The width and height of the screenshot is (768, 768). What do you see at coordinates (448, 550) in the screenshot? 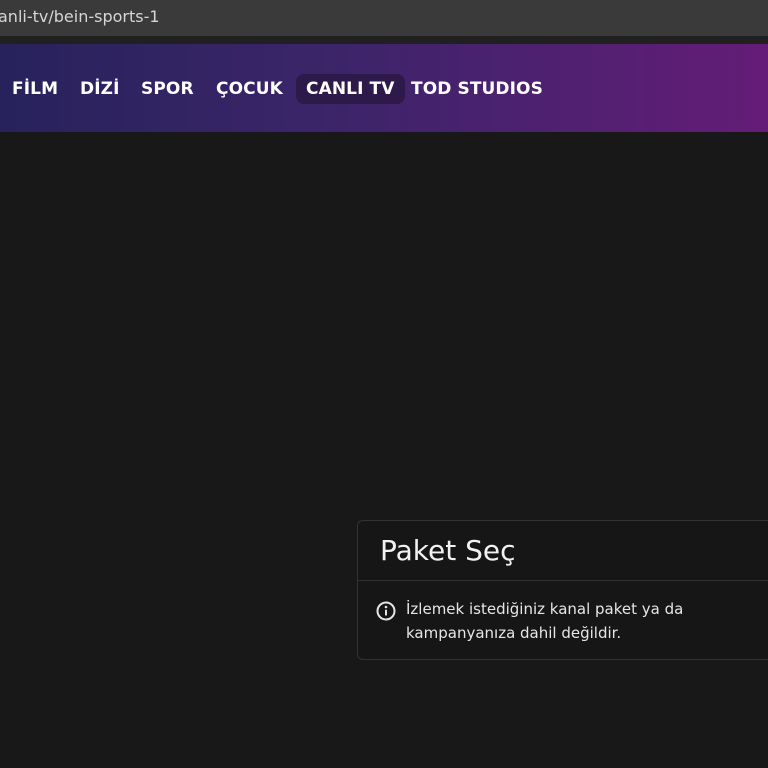
I see `dialog-title: Paket Seç` at bounding box center [448, 550].